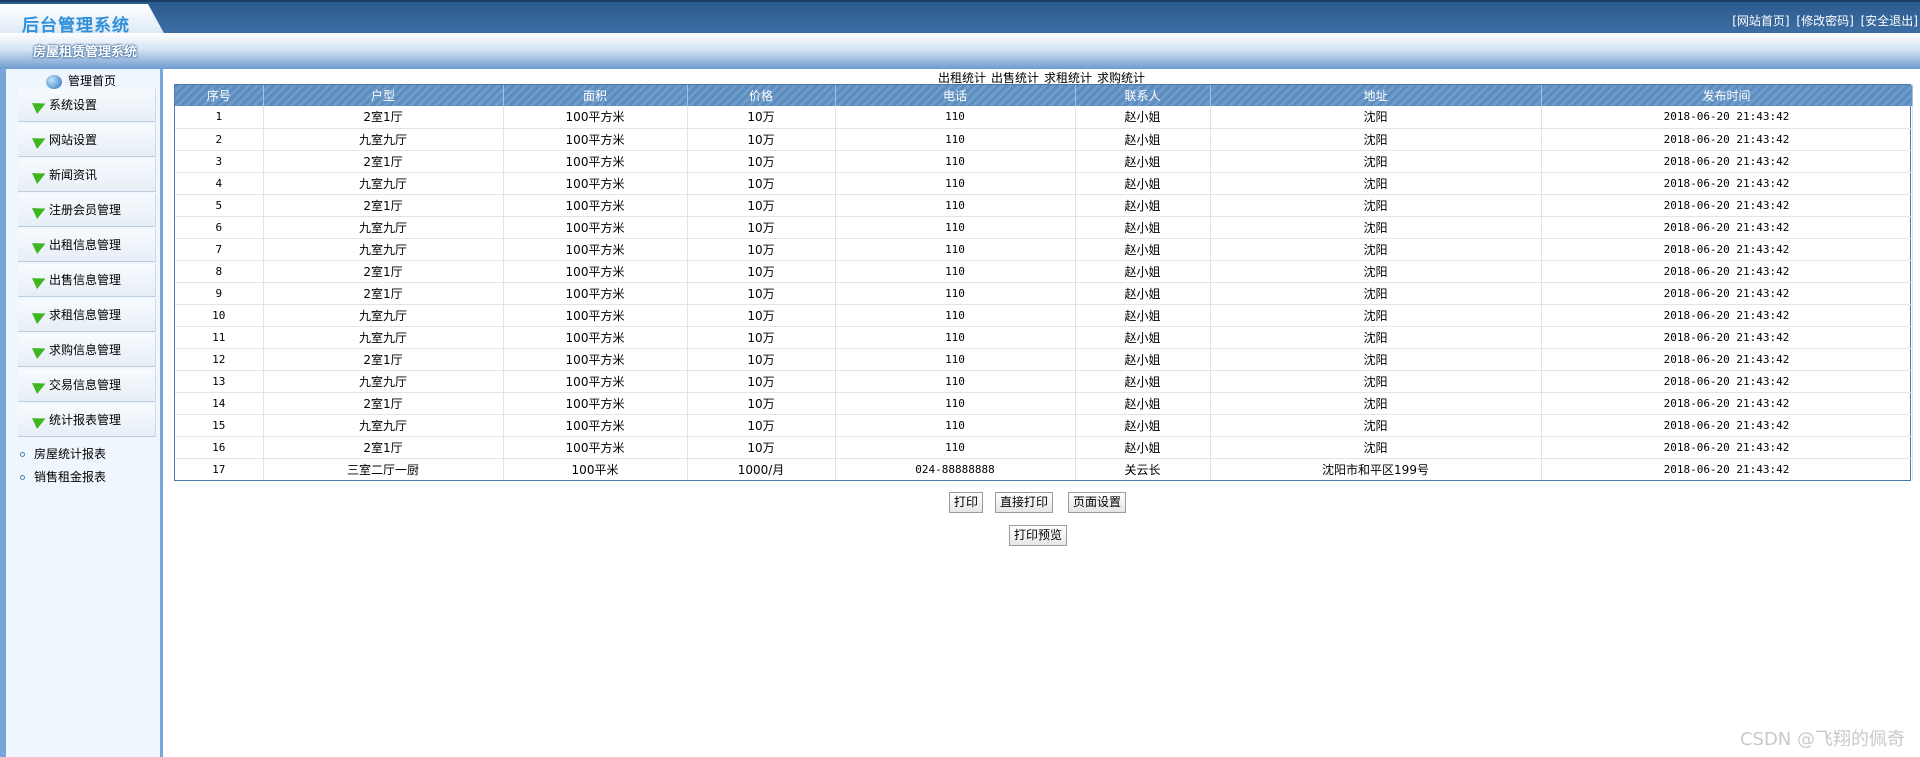 The height and width of the screenshot is (757, 1920). Describe the element at coordinates (1822, 739) in the screenshot. I see `watermark: CSDN @飞翔的佩奇` at that location.